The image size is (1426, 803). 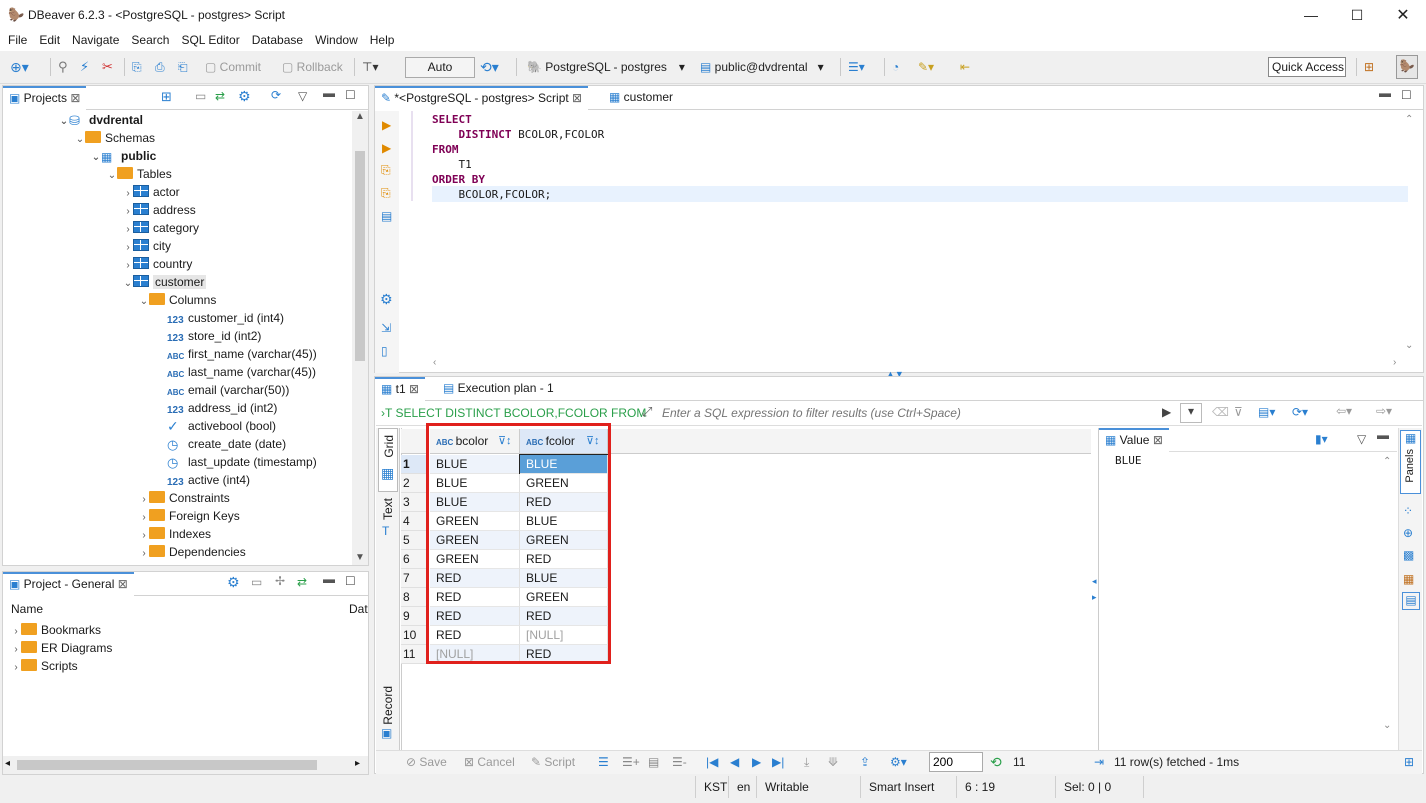 What do you see at coordinates (415, 502) in the screenshot?
I see `row-number: 3` at bounding box center [415, 502].